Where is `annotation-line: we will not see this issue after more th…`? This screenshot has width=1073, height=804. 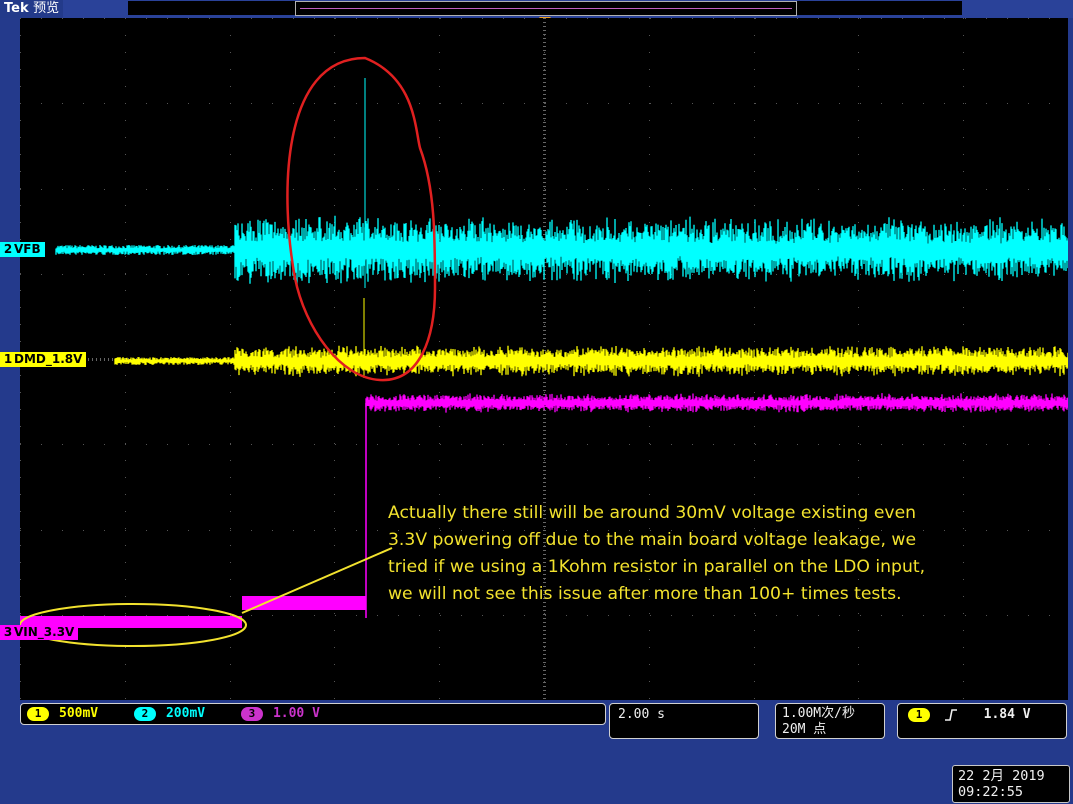
annotation-line: we will not see this issue after more th… is located at coordinates (645, 594).